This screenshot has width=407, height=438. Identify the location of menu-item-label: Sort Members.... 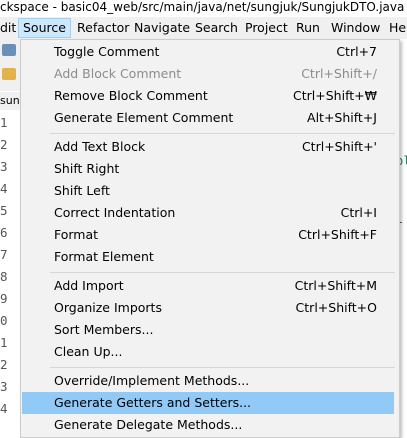
(104, 329).